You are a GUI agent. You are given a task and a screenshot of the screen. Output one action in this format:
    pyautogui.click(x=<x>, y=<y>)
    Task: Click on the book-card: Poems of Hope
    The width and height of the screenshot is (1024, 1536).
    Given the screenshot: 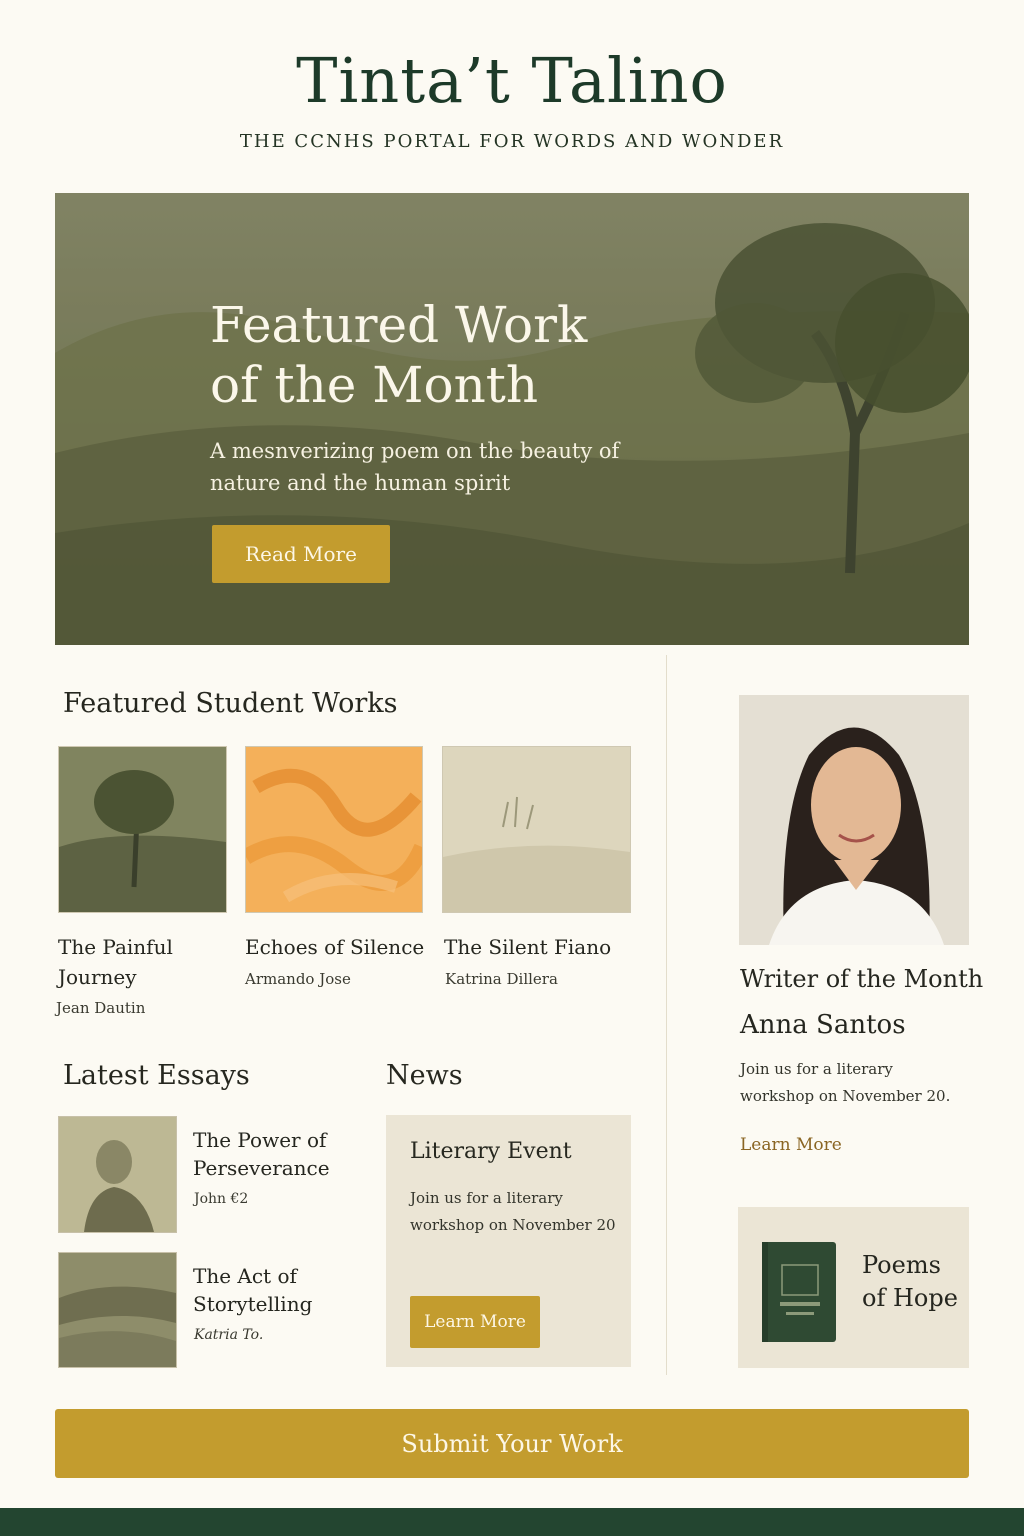 What is the action you would take?
    pyautogui.click(x=853, y=1287)
    